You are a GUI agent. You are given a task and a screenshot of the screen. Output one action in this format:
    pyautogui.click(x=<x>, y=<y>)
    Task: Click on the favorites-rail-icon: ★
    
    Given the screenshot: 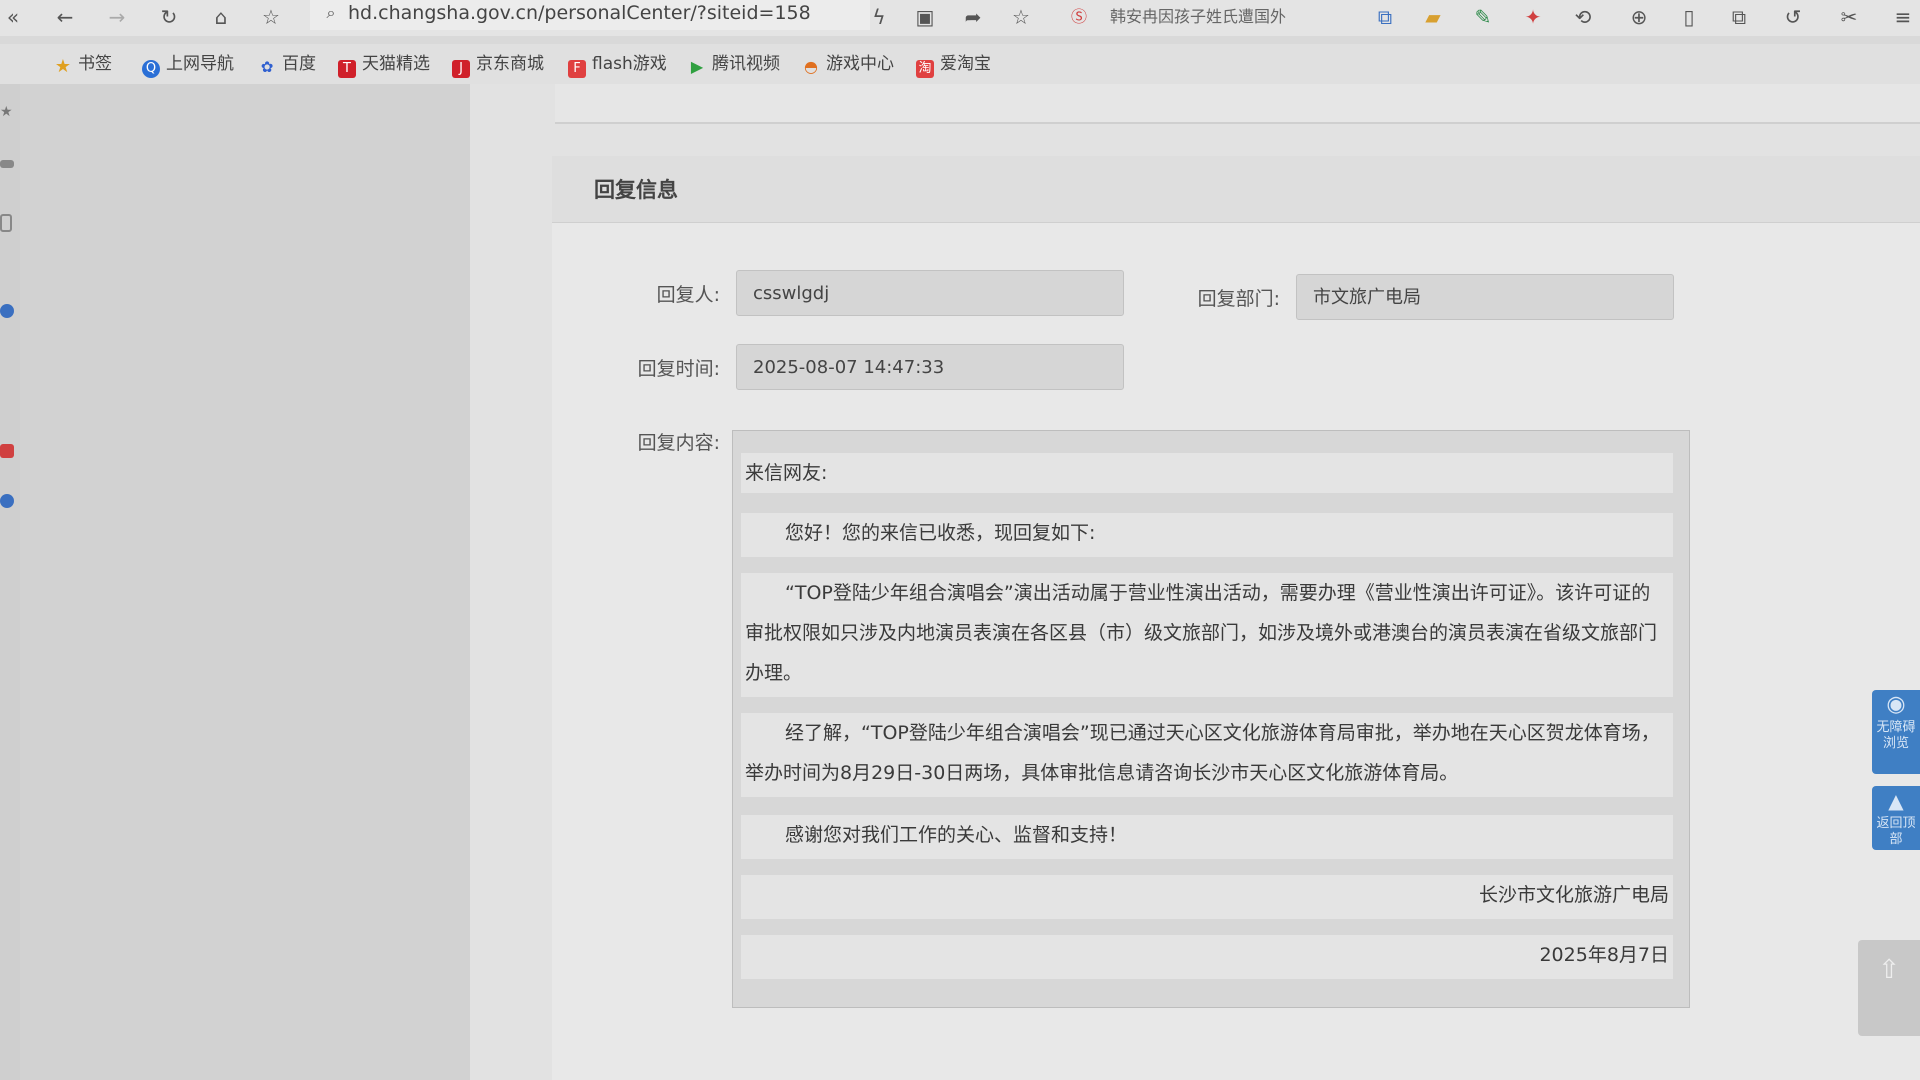 What is the action you would take?
    pyautogui.click(x=7, y=112)
    